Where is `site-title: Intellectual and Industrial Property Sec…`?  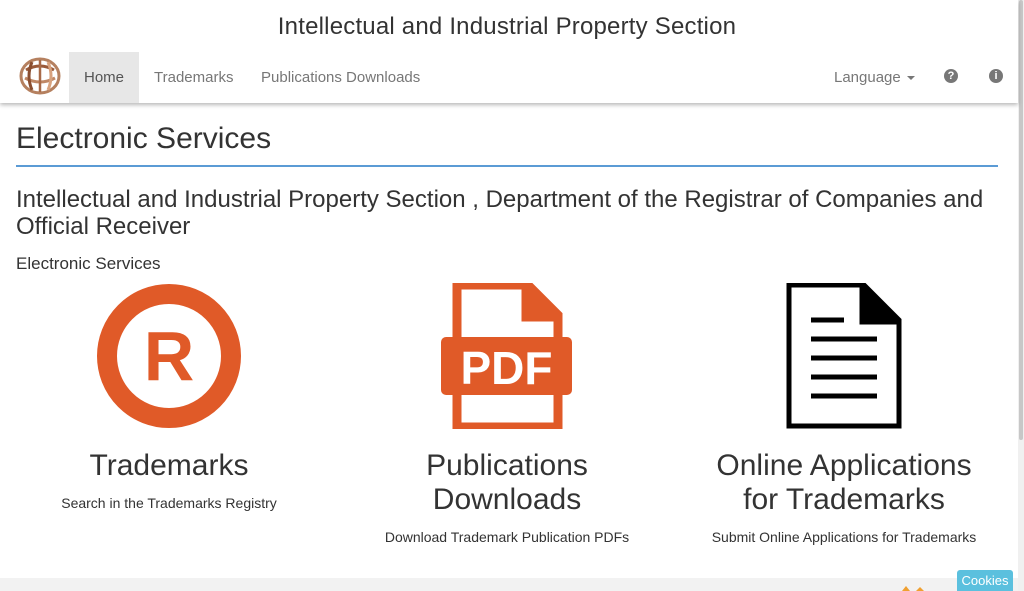
site-title: Intellectual and Industrial Property Sec… is located at coordinates (507, 26).